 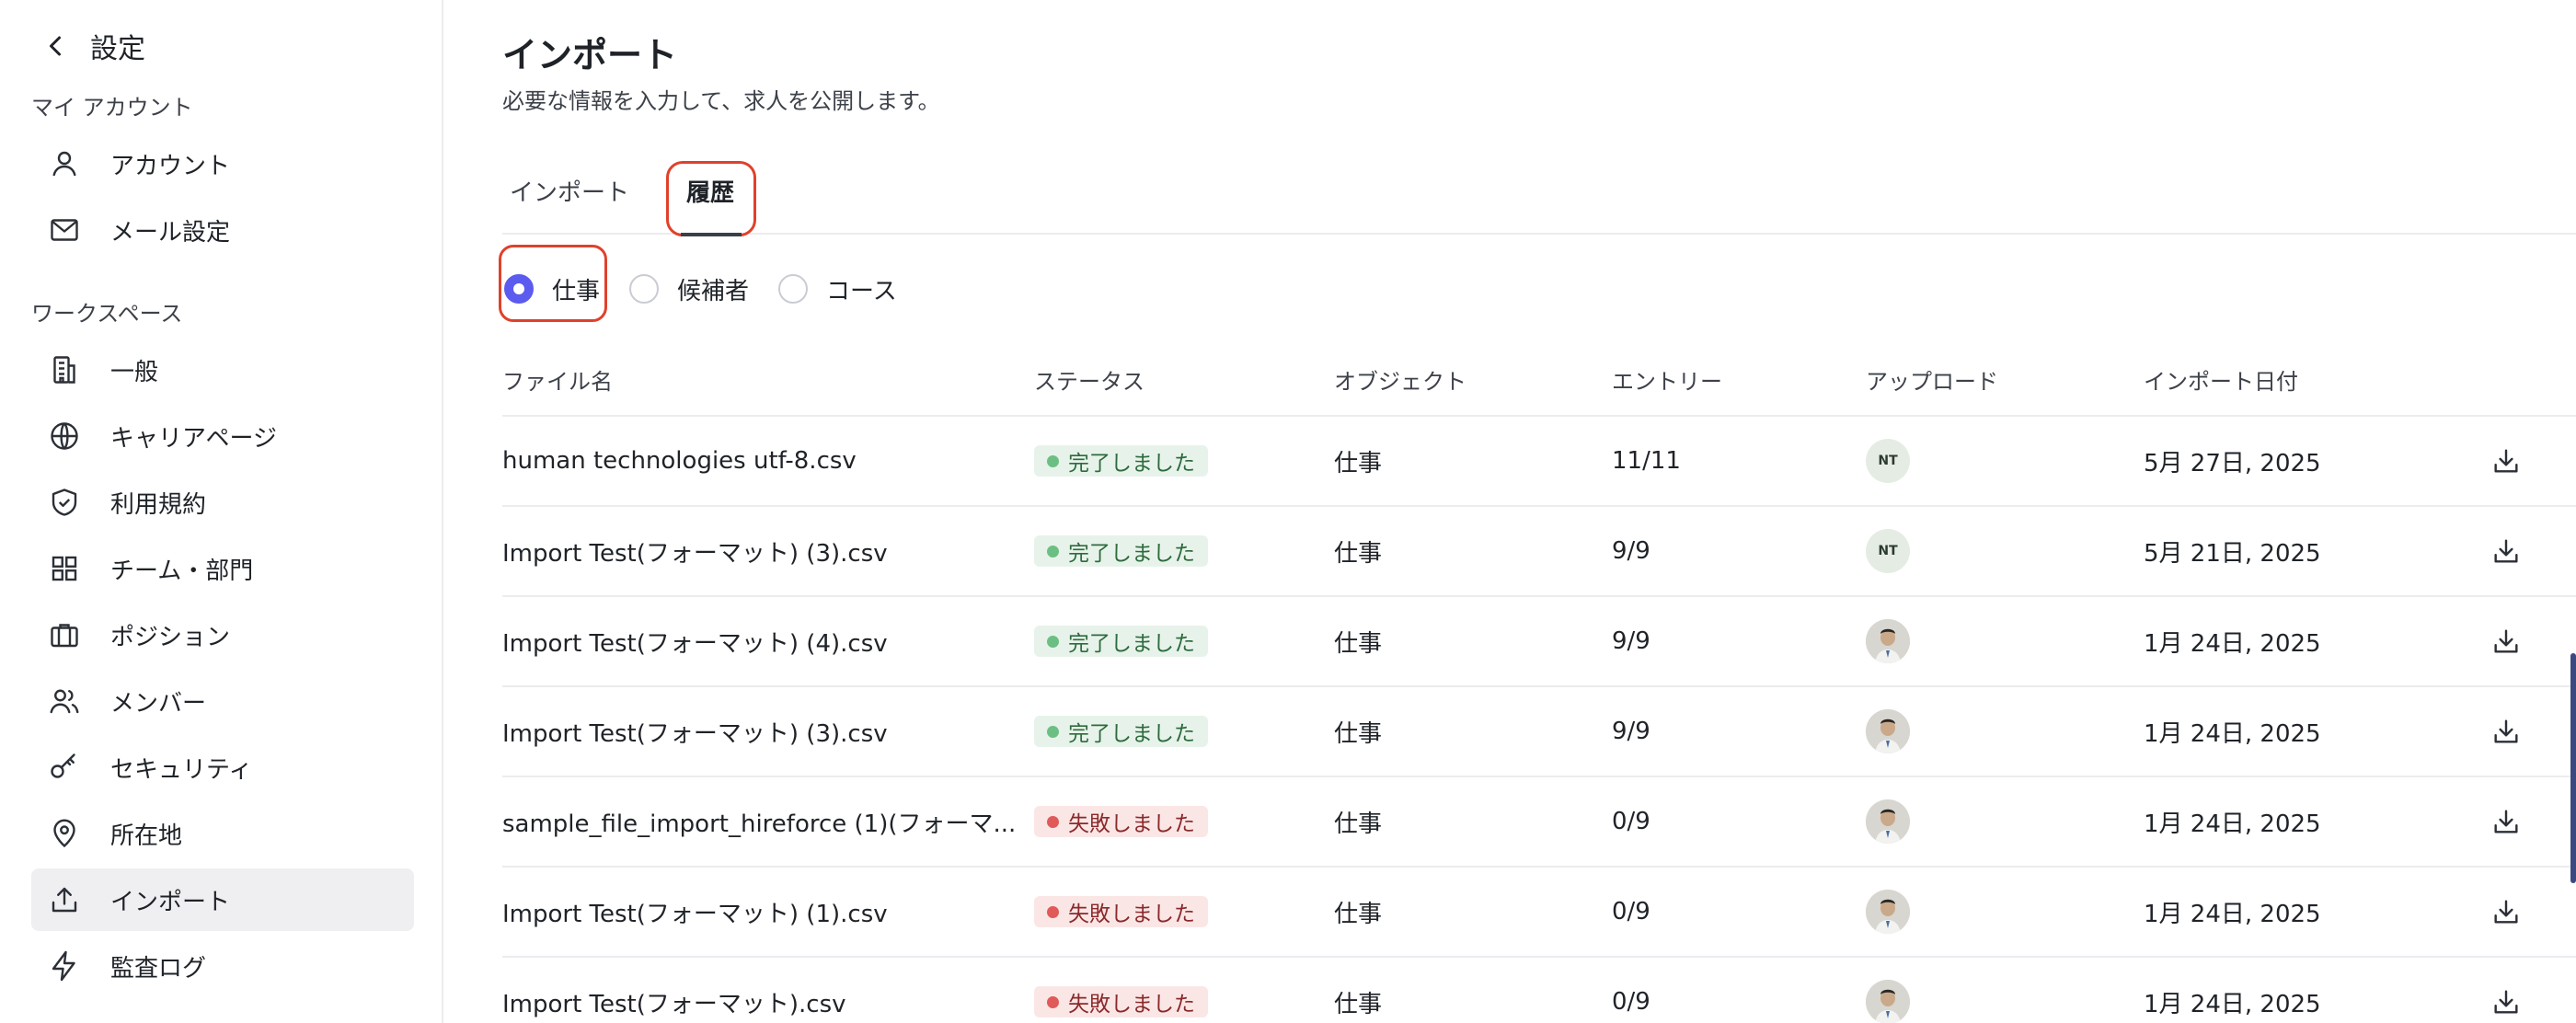 I want to click on column-header-import-date: インポート日付, so click(x=2221, y=381).